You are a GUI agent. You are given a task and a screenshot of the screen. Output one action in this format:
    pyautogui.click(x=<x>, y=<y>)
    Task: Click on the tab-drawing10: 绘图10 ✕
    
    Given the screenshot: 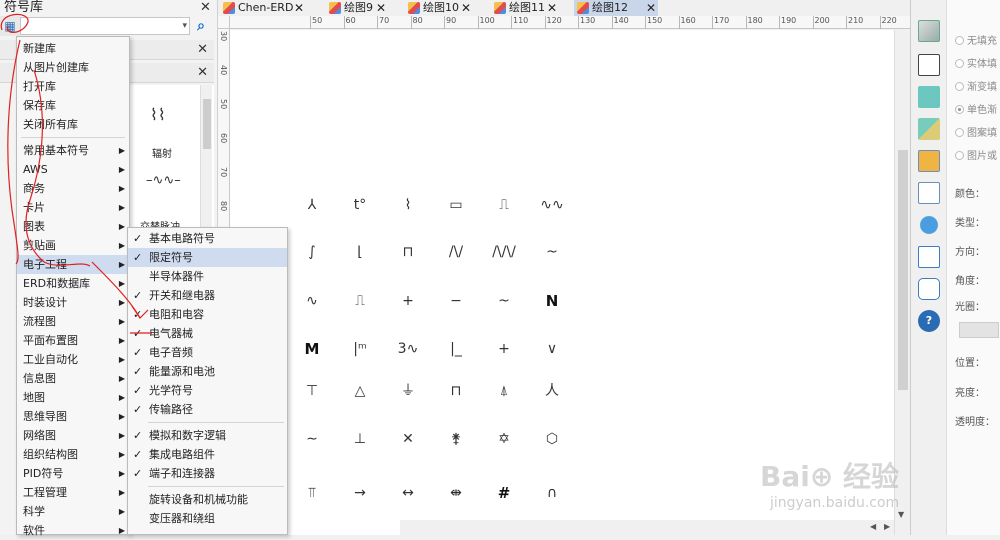 What is the action you would take?
    pyautogui.click(x=439, y=8)
    